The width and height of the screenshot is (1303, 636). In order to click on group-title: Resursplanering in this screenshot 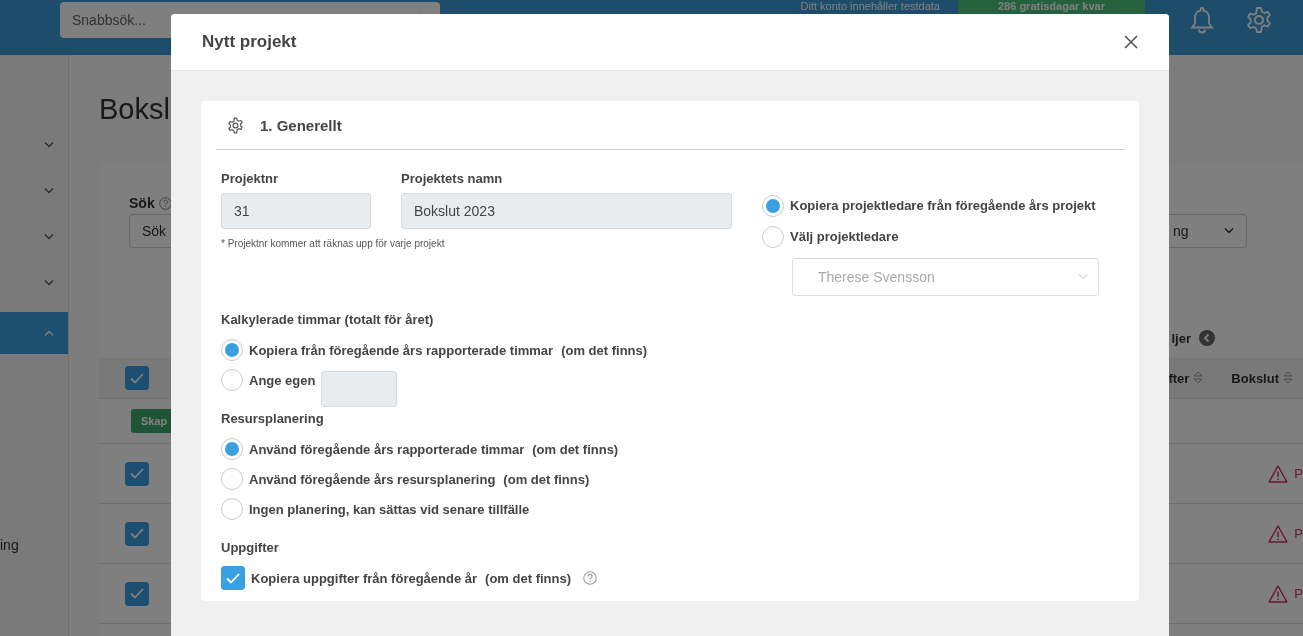, I will do `click(273, 418)`.